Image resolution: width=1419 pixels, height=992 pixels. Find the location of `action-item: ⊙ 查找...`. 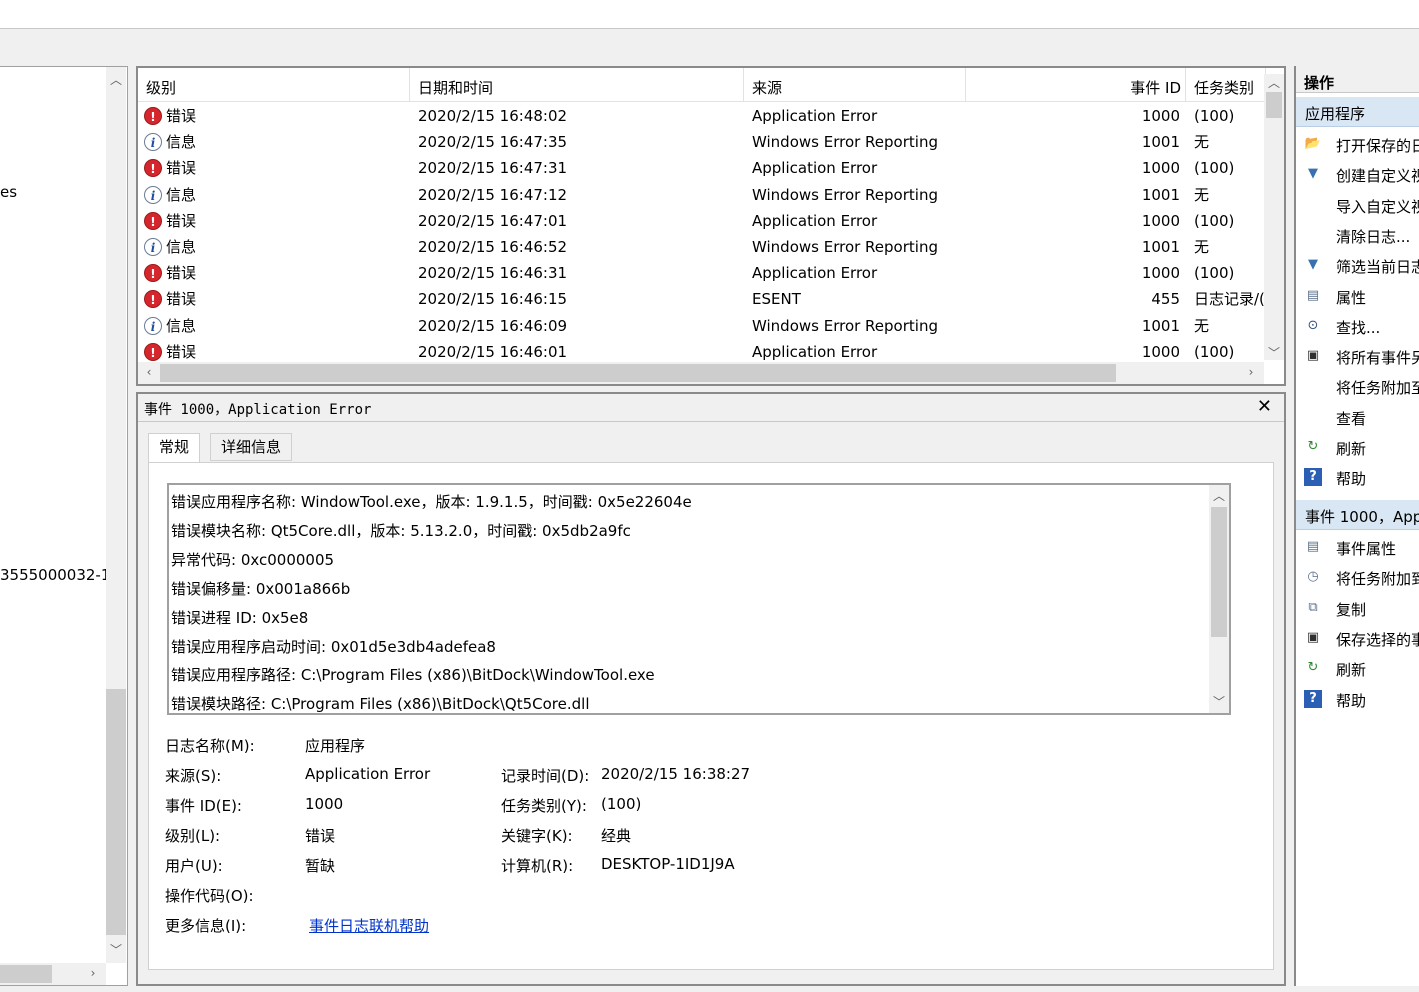

action-item: ⊙ 查找... is located at coordinates (1357, 326).